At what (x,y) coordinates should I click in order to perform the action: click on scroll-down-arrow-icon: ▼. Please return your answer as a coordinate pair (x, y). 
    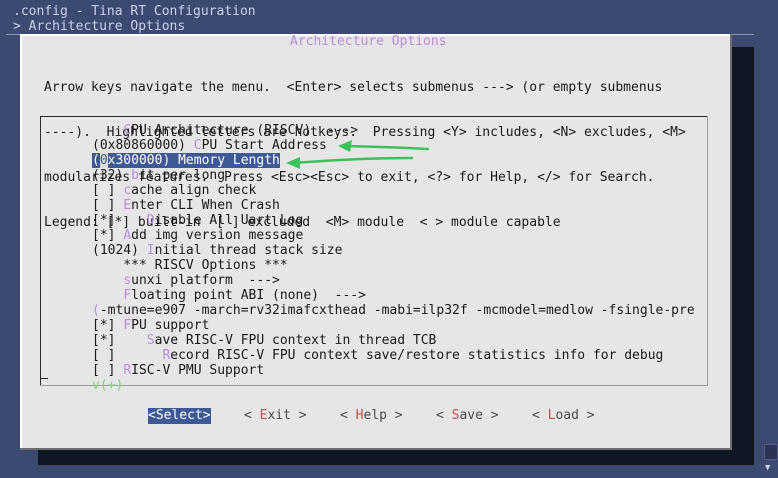
    Looking at the image, I should click on (767, 468).